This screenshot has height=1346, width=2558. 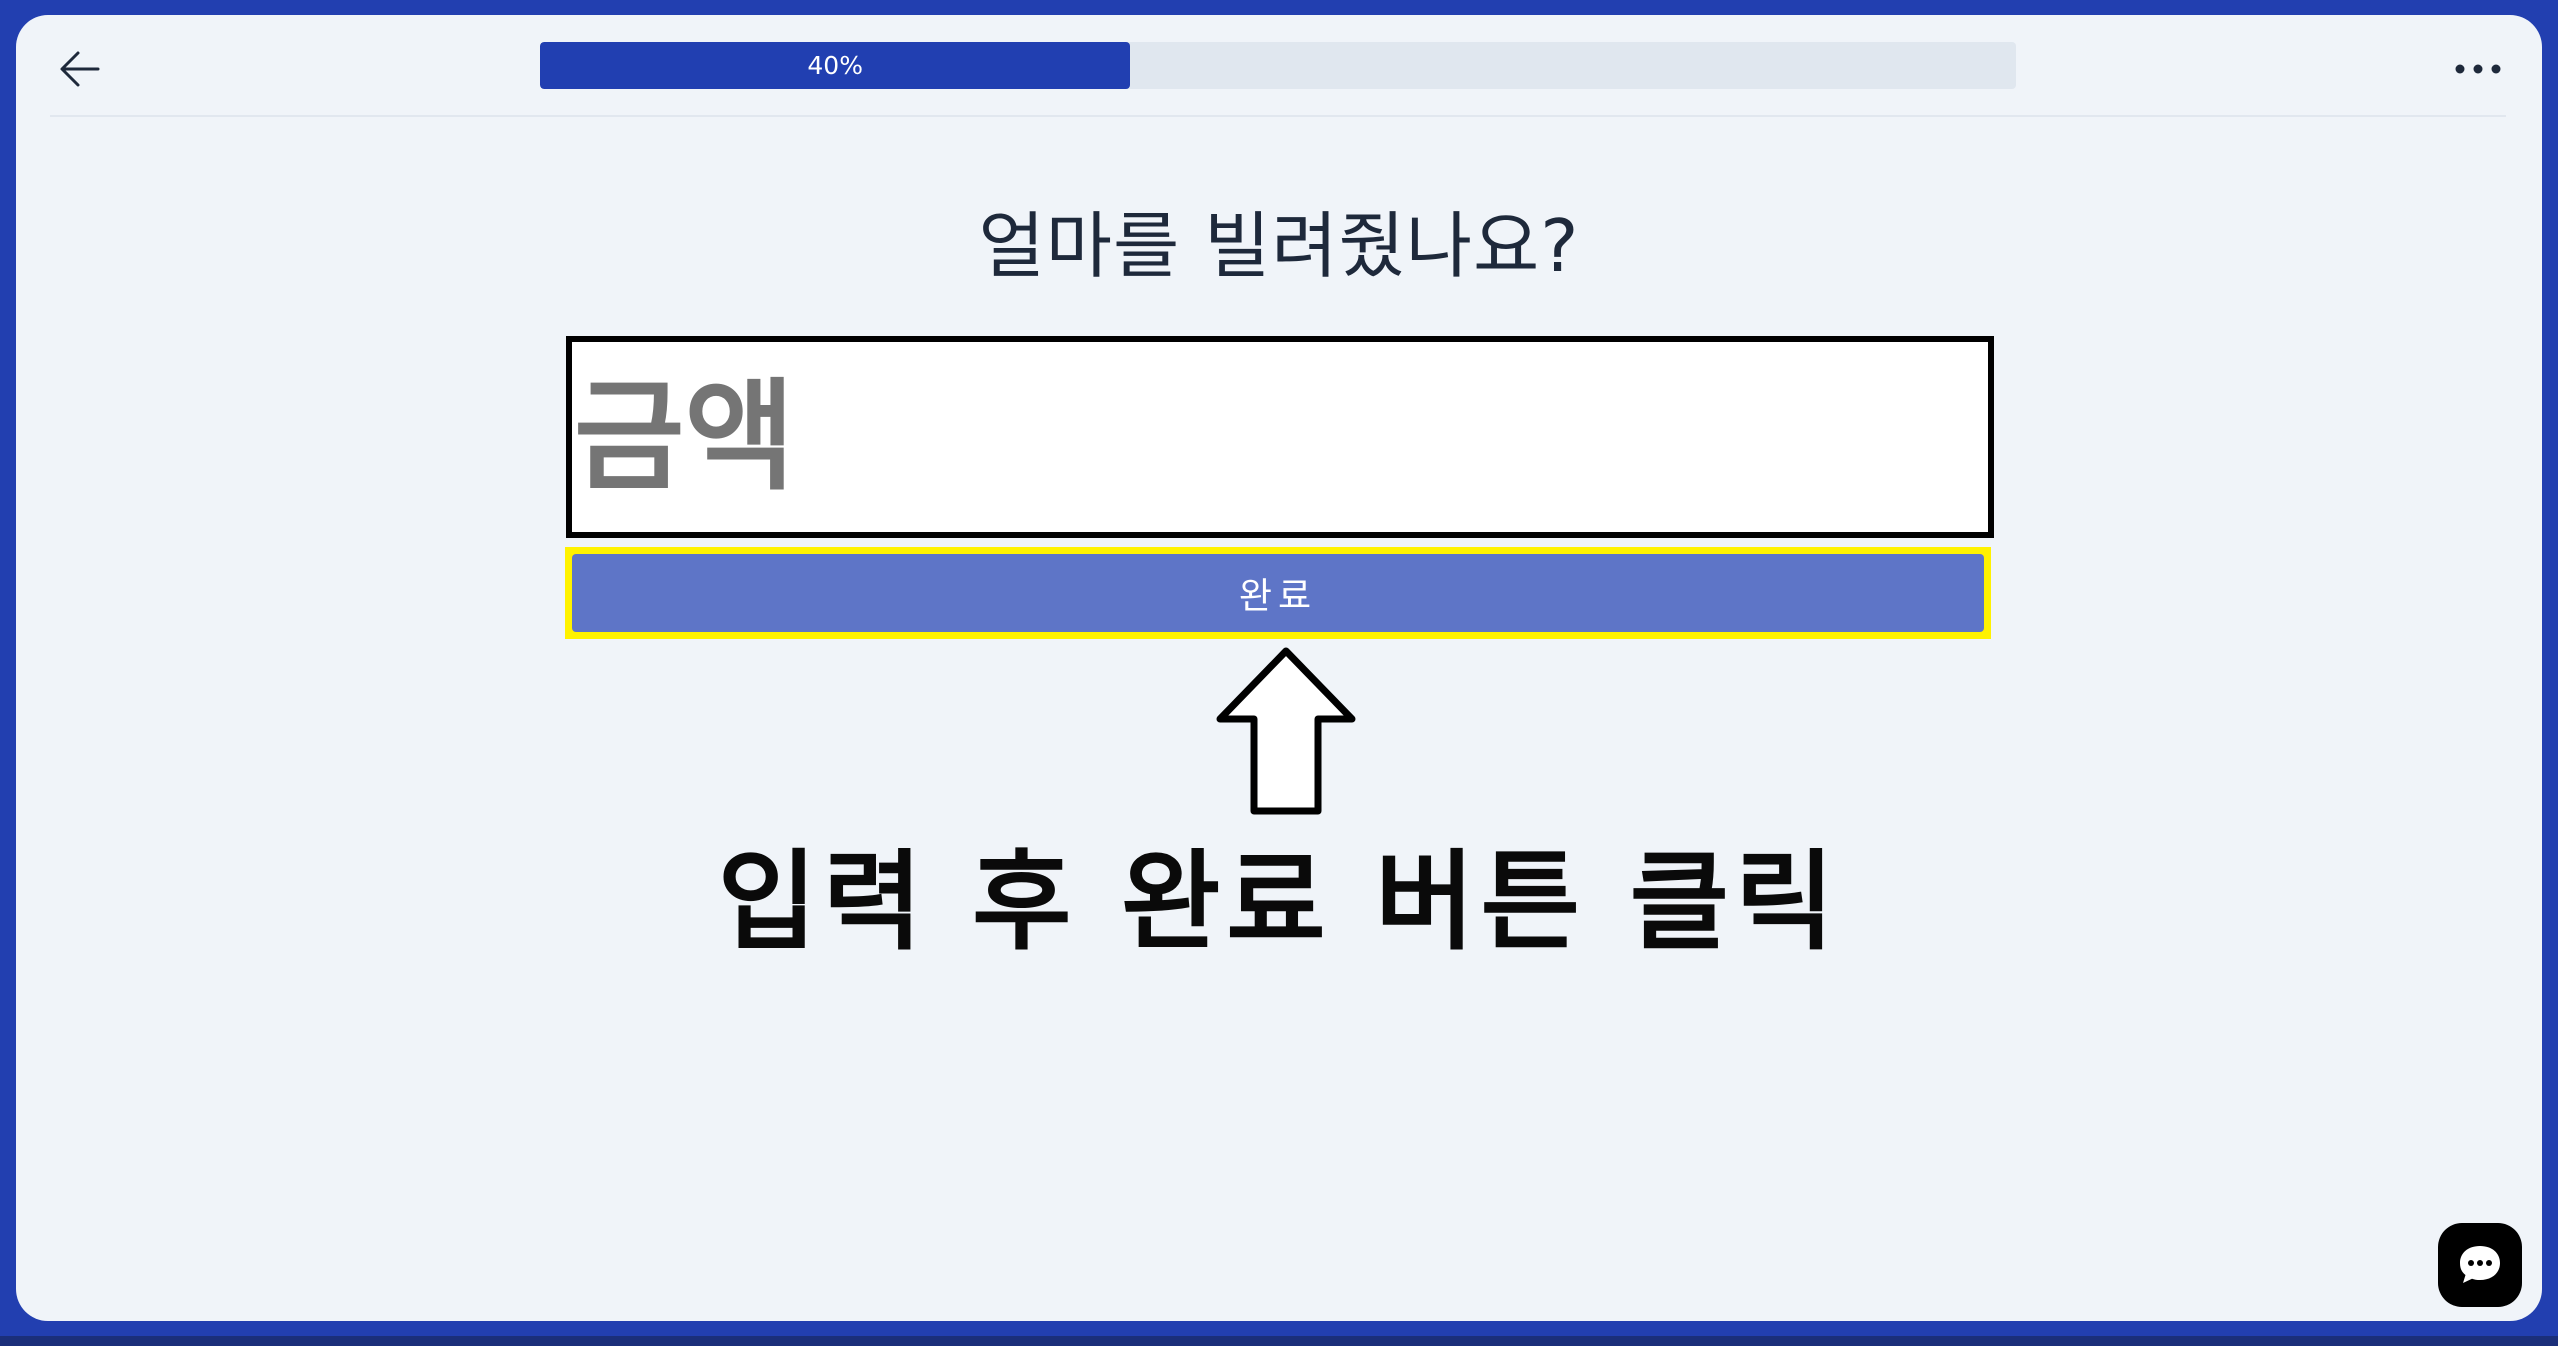 I want to click on arrow-up-outline-icon, so click(x=1286, y=731).